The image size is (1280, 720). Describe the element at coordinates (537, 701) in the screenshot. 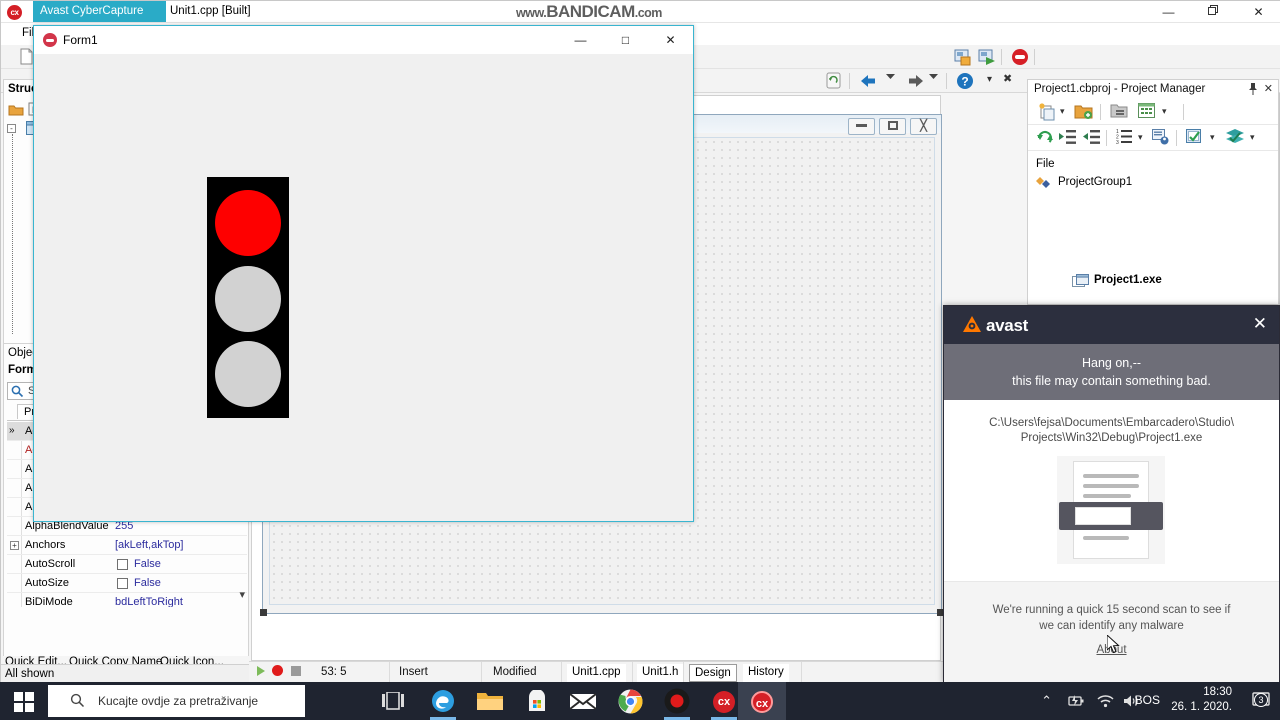

I see `taskbar-app-microsoft-store` at that location.